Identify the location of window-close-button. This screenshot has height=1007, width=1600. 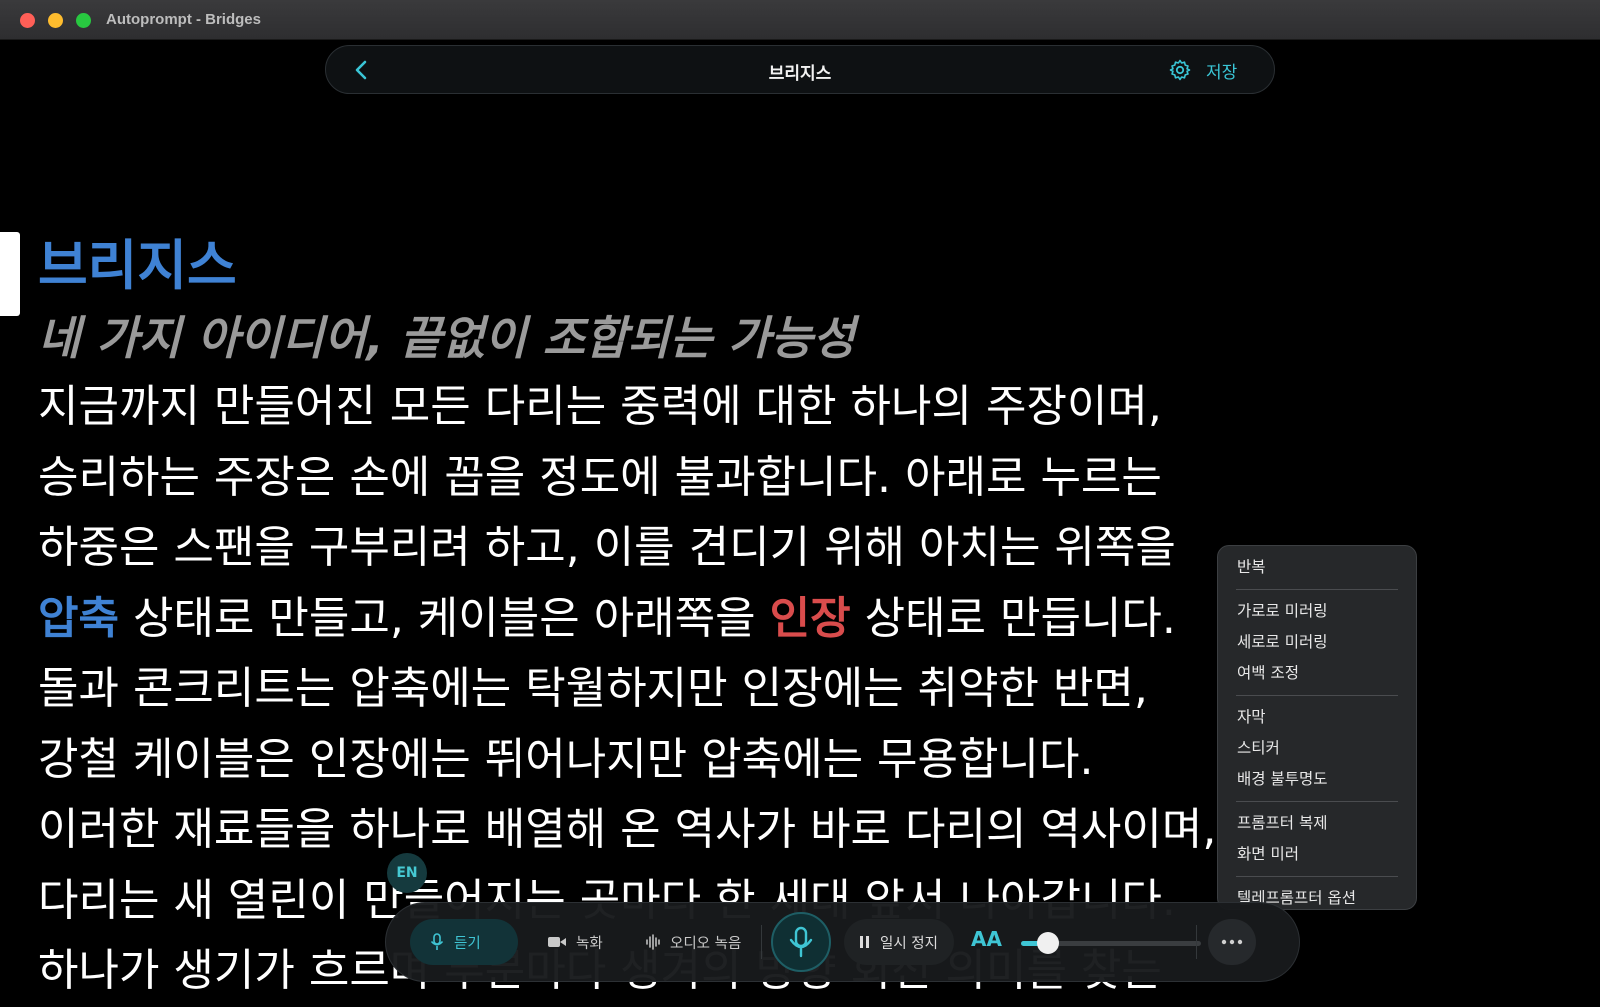
(27, 20).